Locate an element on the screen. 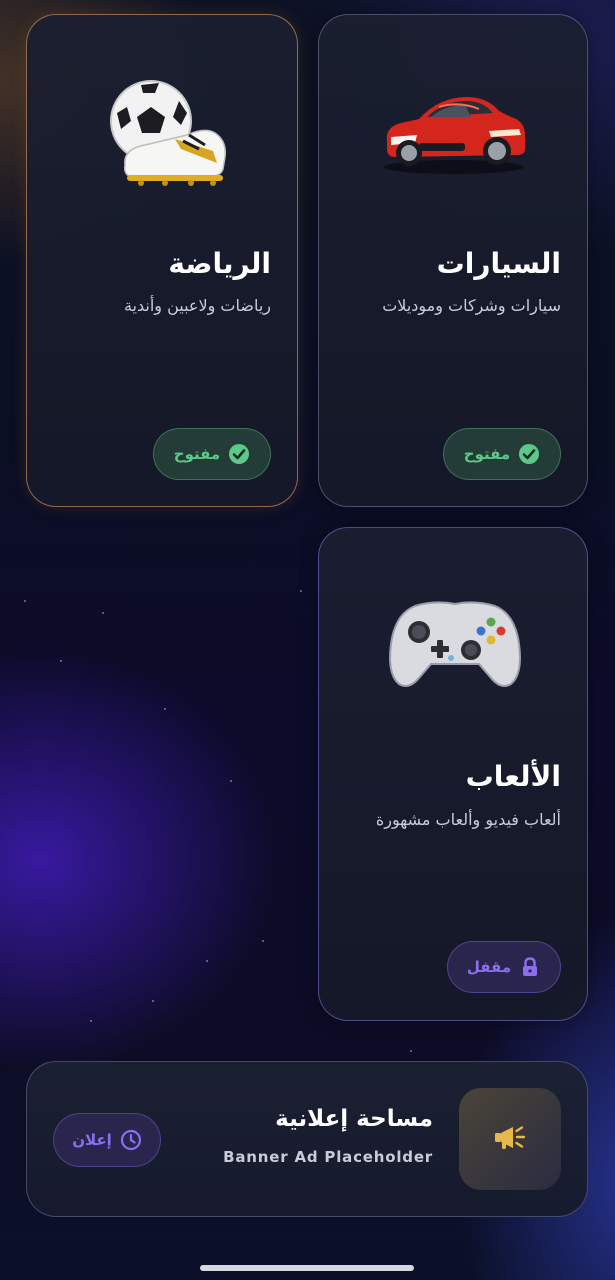 This screenshot has height=1280, width=615. car-image is located at coordinates (454, 130).